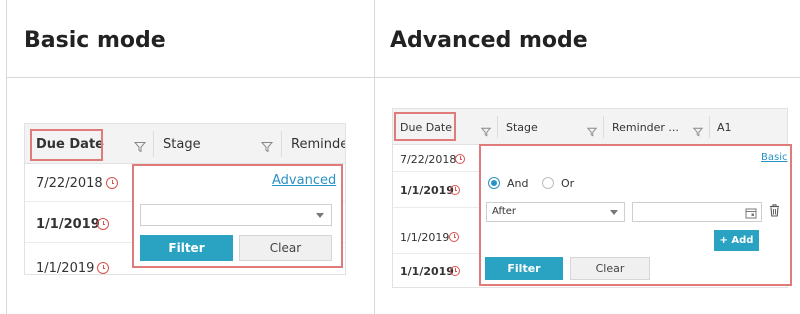  I want to click on add-condition-button: + Add, so click(736, 240).